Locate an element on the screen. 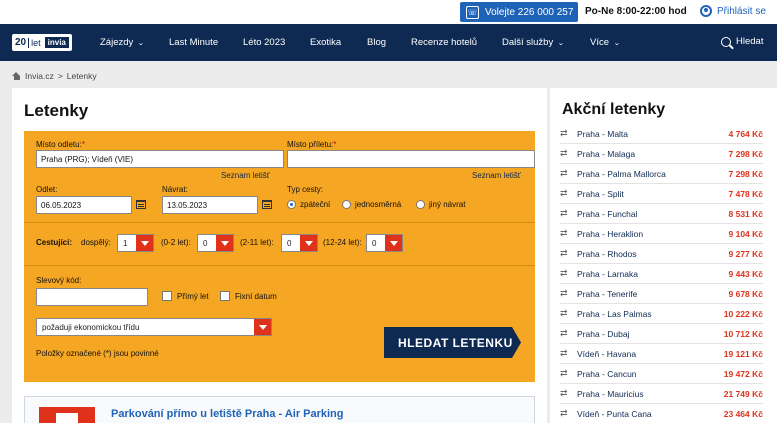 The image size is (777, 423). logo-word: let is located at coordinates (35, 42).